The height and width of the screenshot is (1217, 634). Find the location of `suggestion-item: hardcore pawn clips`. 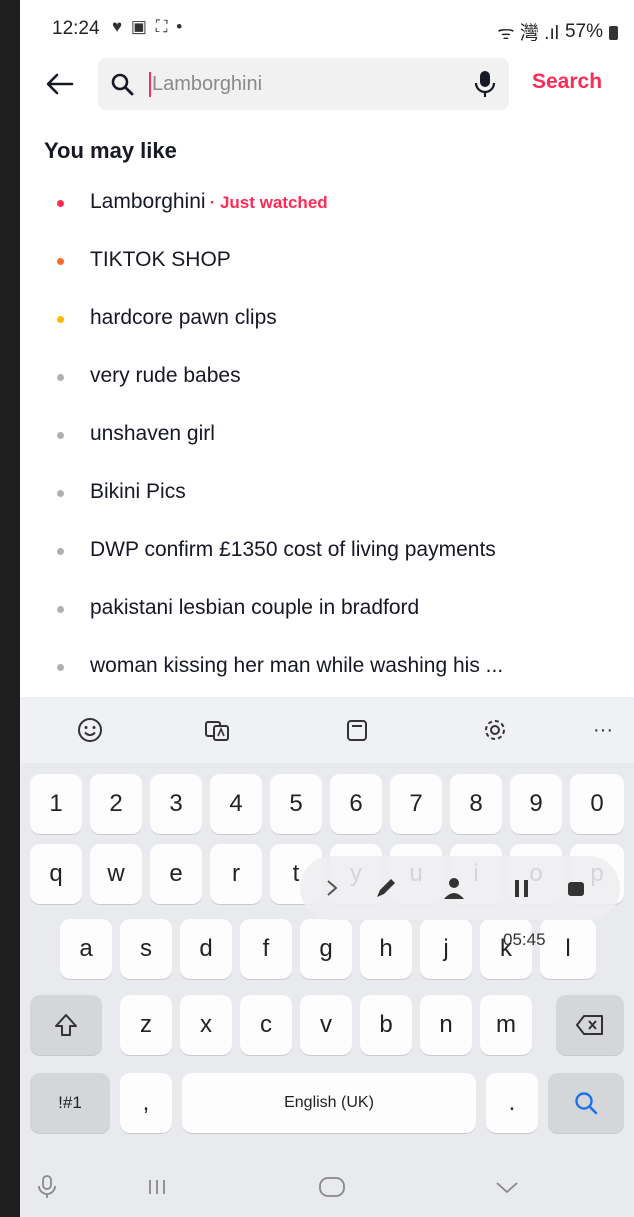

suggestion-item: hardcore pawn clips is located at coordinates (327, 319).